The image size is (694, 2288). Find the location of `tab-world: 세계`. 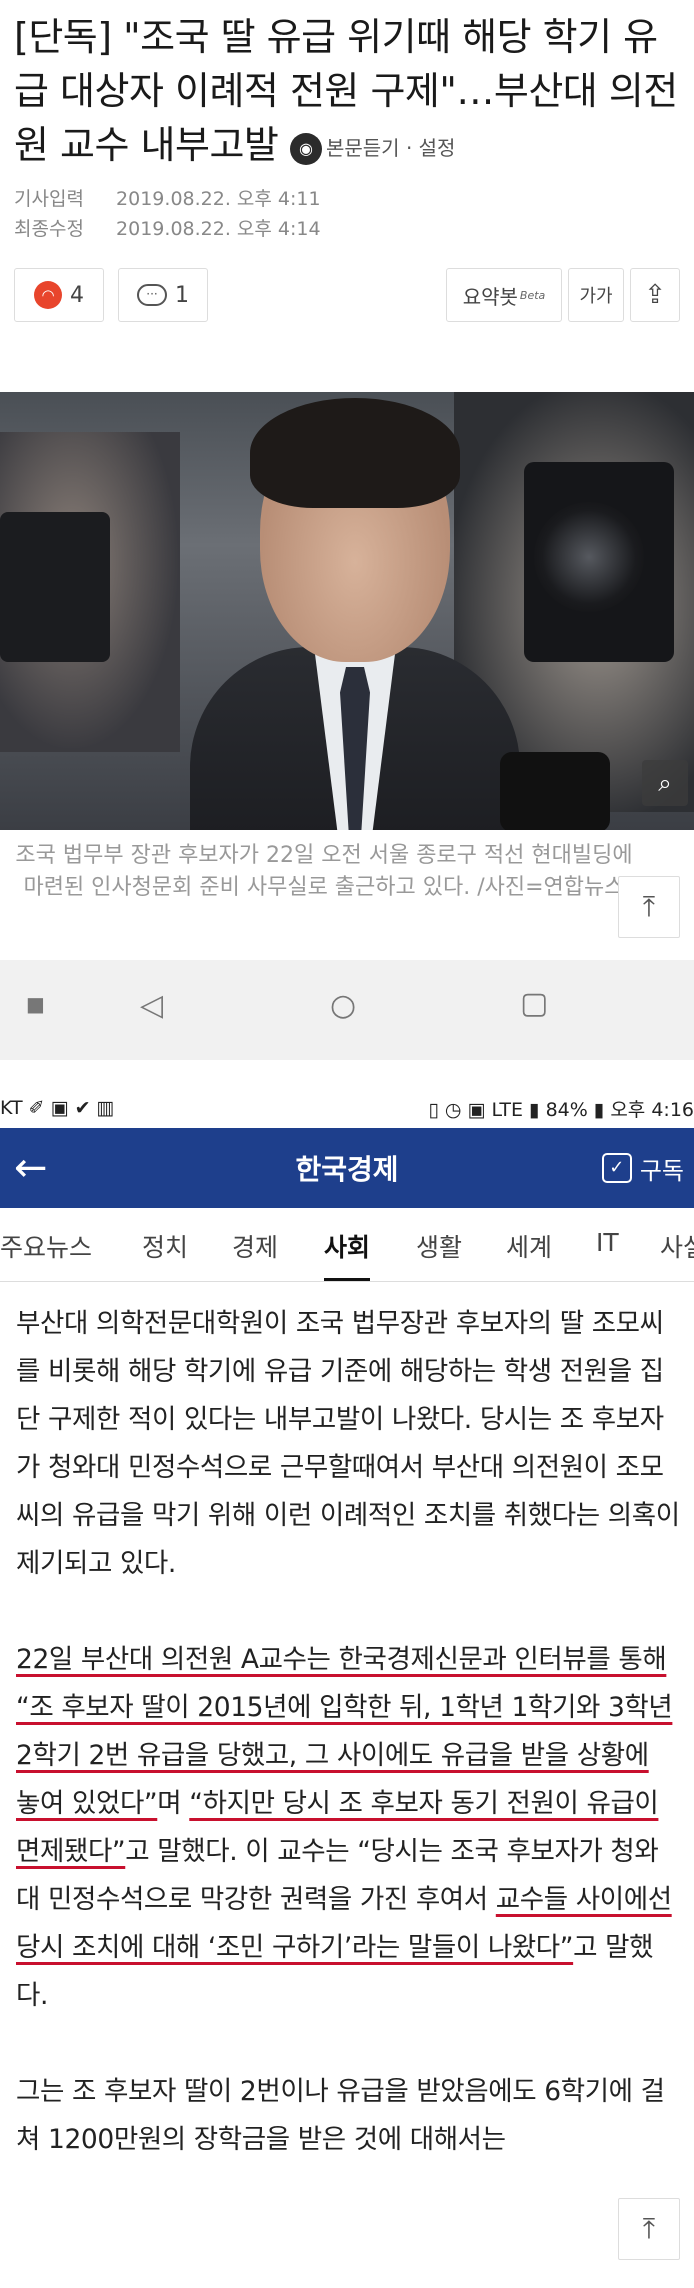

tab-world: 세계 is located at coordinates (529, 1246).